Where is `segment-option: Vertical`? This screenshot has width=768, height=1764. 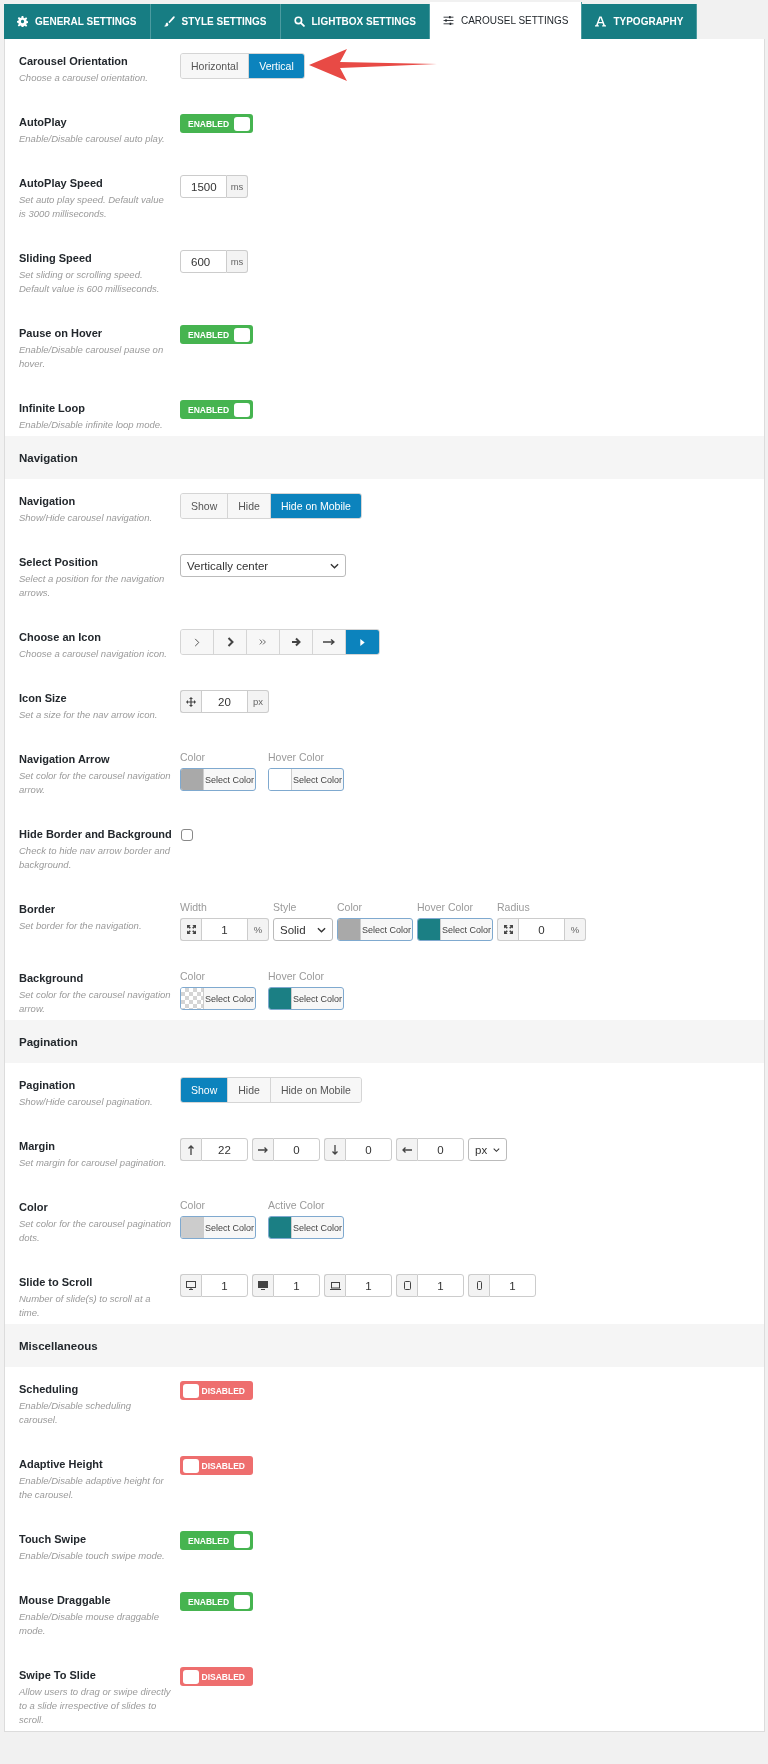 segment-option: Vertical is located at coordinates (276, 66).